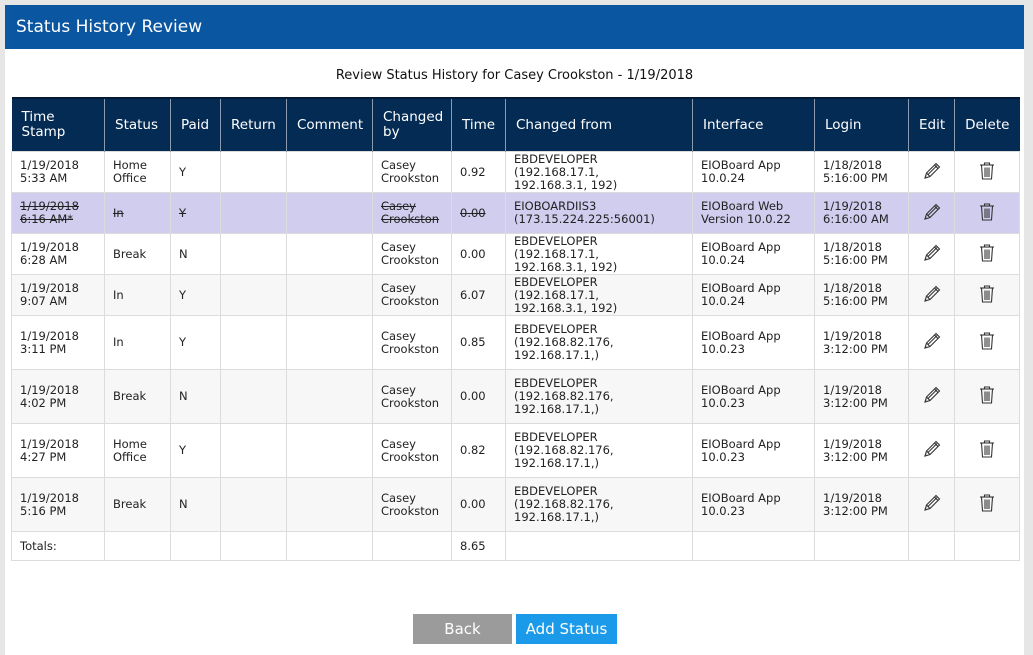  Describe the element at coordinates (753, 213) in the screenshot. I see `interface-cell: EIOBoard Web Version 10.0.22` at that location.